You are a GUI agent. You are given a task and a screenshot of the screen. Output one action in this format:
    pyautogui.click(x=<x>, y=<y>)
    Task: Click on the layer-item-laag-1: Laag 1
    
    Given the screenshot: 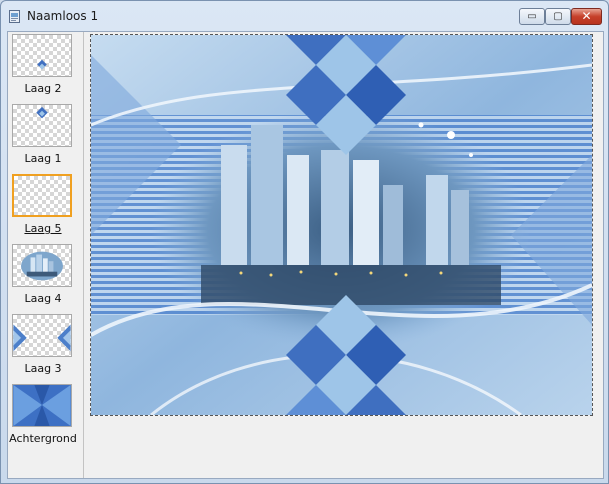 What is the action you would take?
    pyautogui.click(x=45, y=137)
    